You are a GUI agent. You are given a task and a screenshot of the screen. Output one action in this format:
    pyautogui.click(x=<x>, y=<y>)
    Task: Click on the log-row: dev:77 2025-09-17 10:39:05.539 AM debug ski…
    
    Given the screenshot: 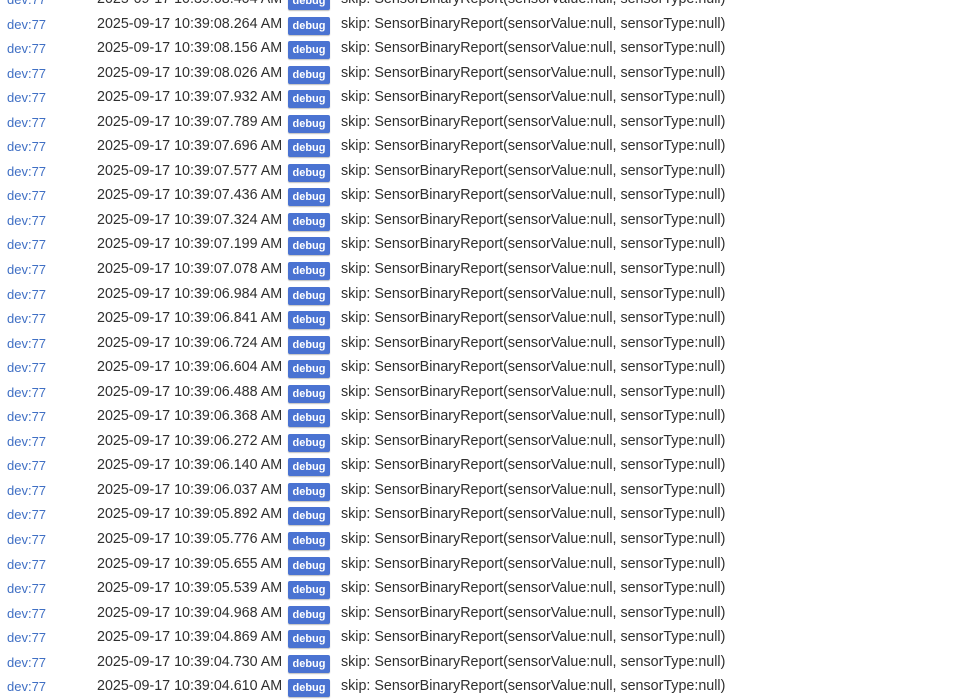 What is the action you would take?
    pyautogui.click(x=484, y=589)
    